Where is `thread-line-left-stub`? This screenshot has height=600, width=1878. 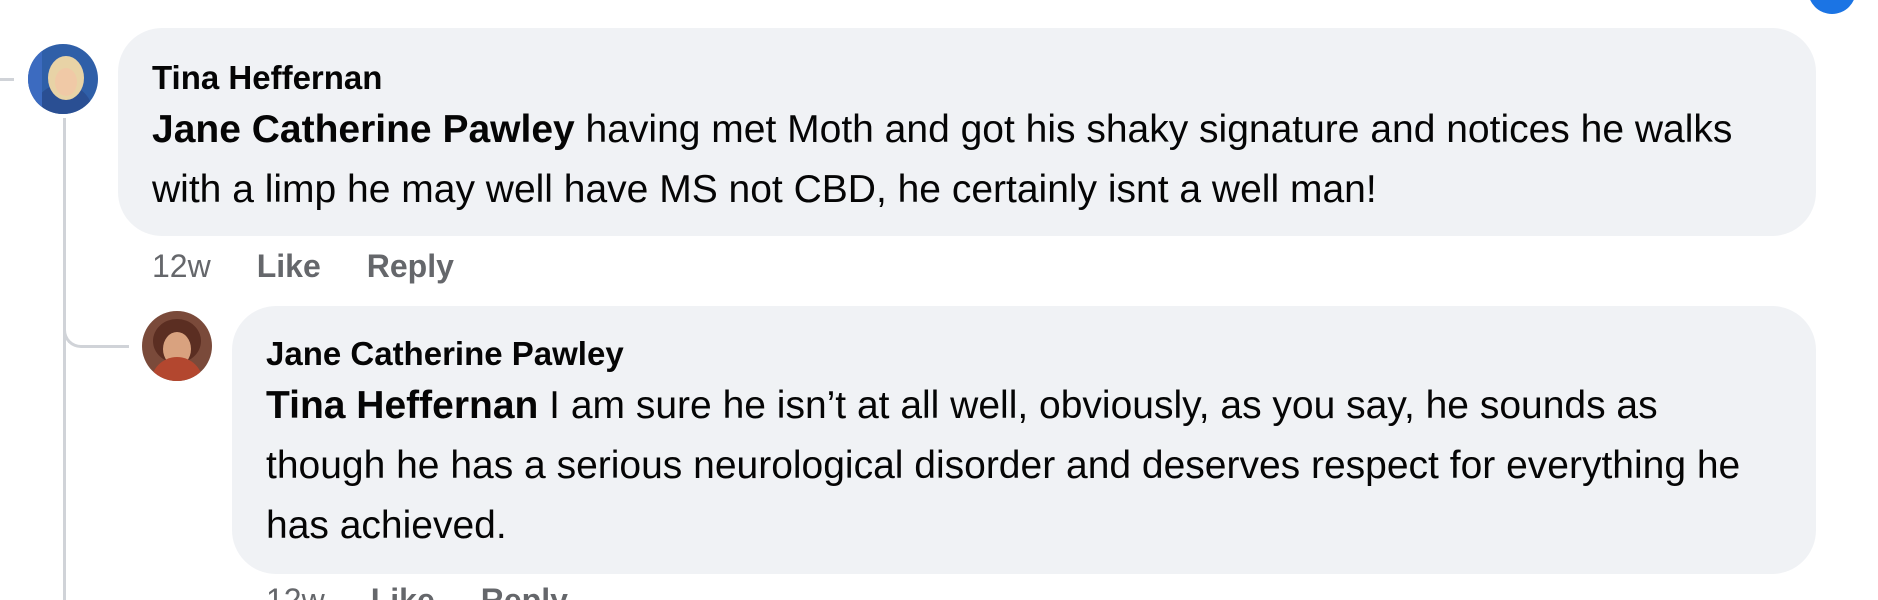 thread-line-left-stub is located at coordinates (7, 79).